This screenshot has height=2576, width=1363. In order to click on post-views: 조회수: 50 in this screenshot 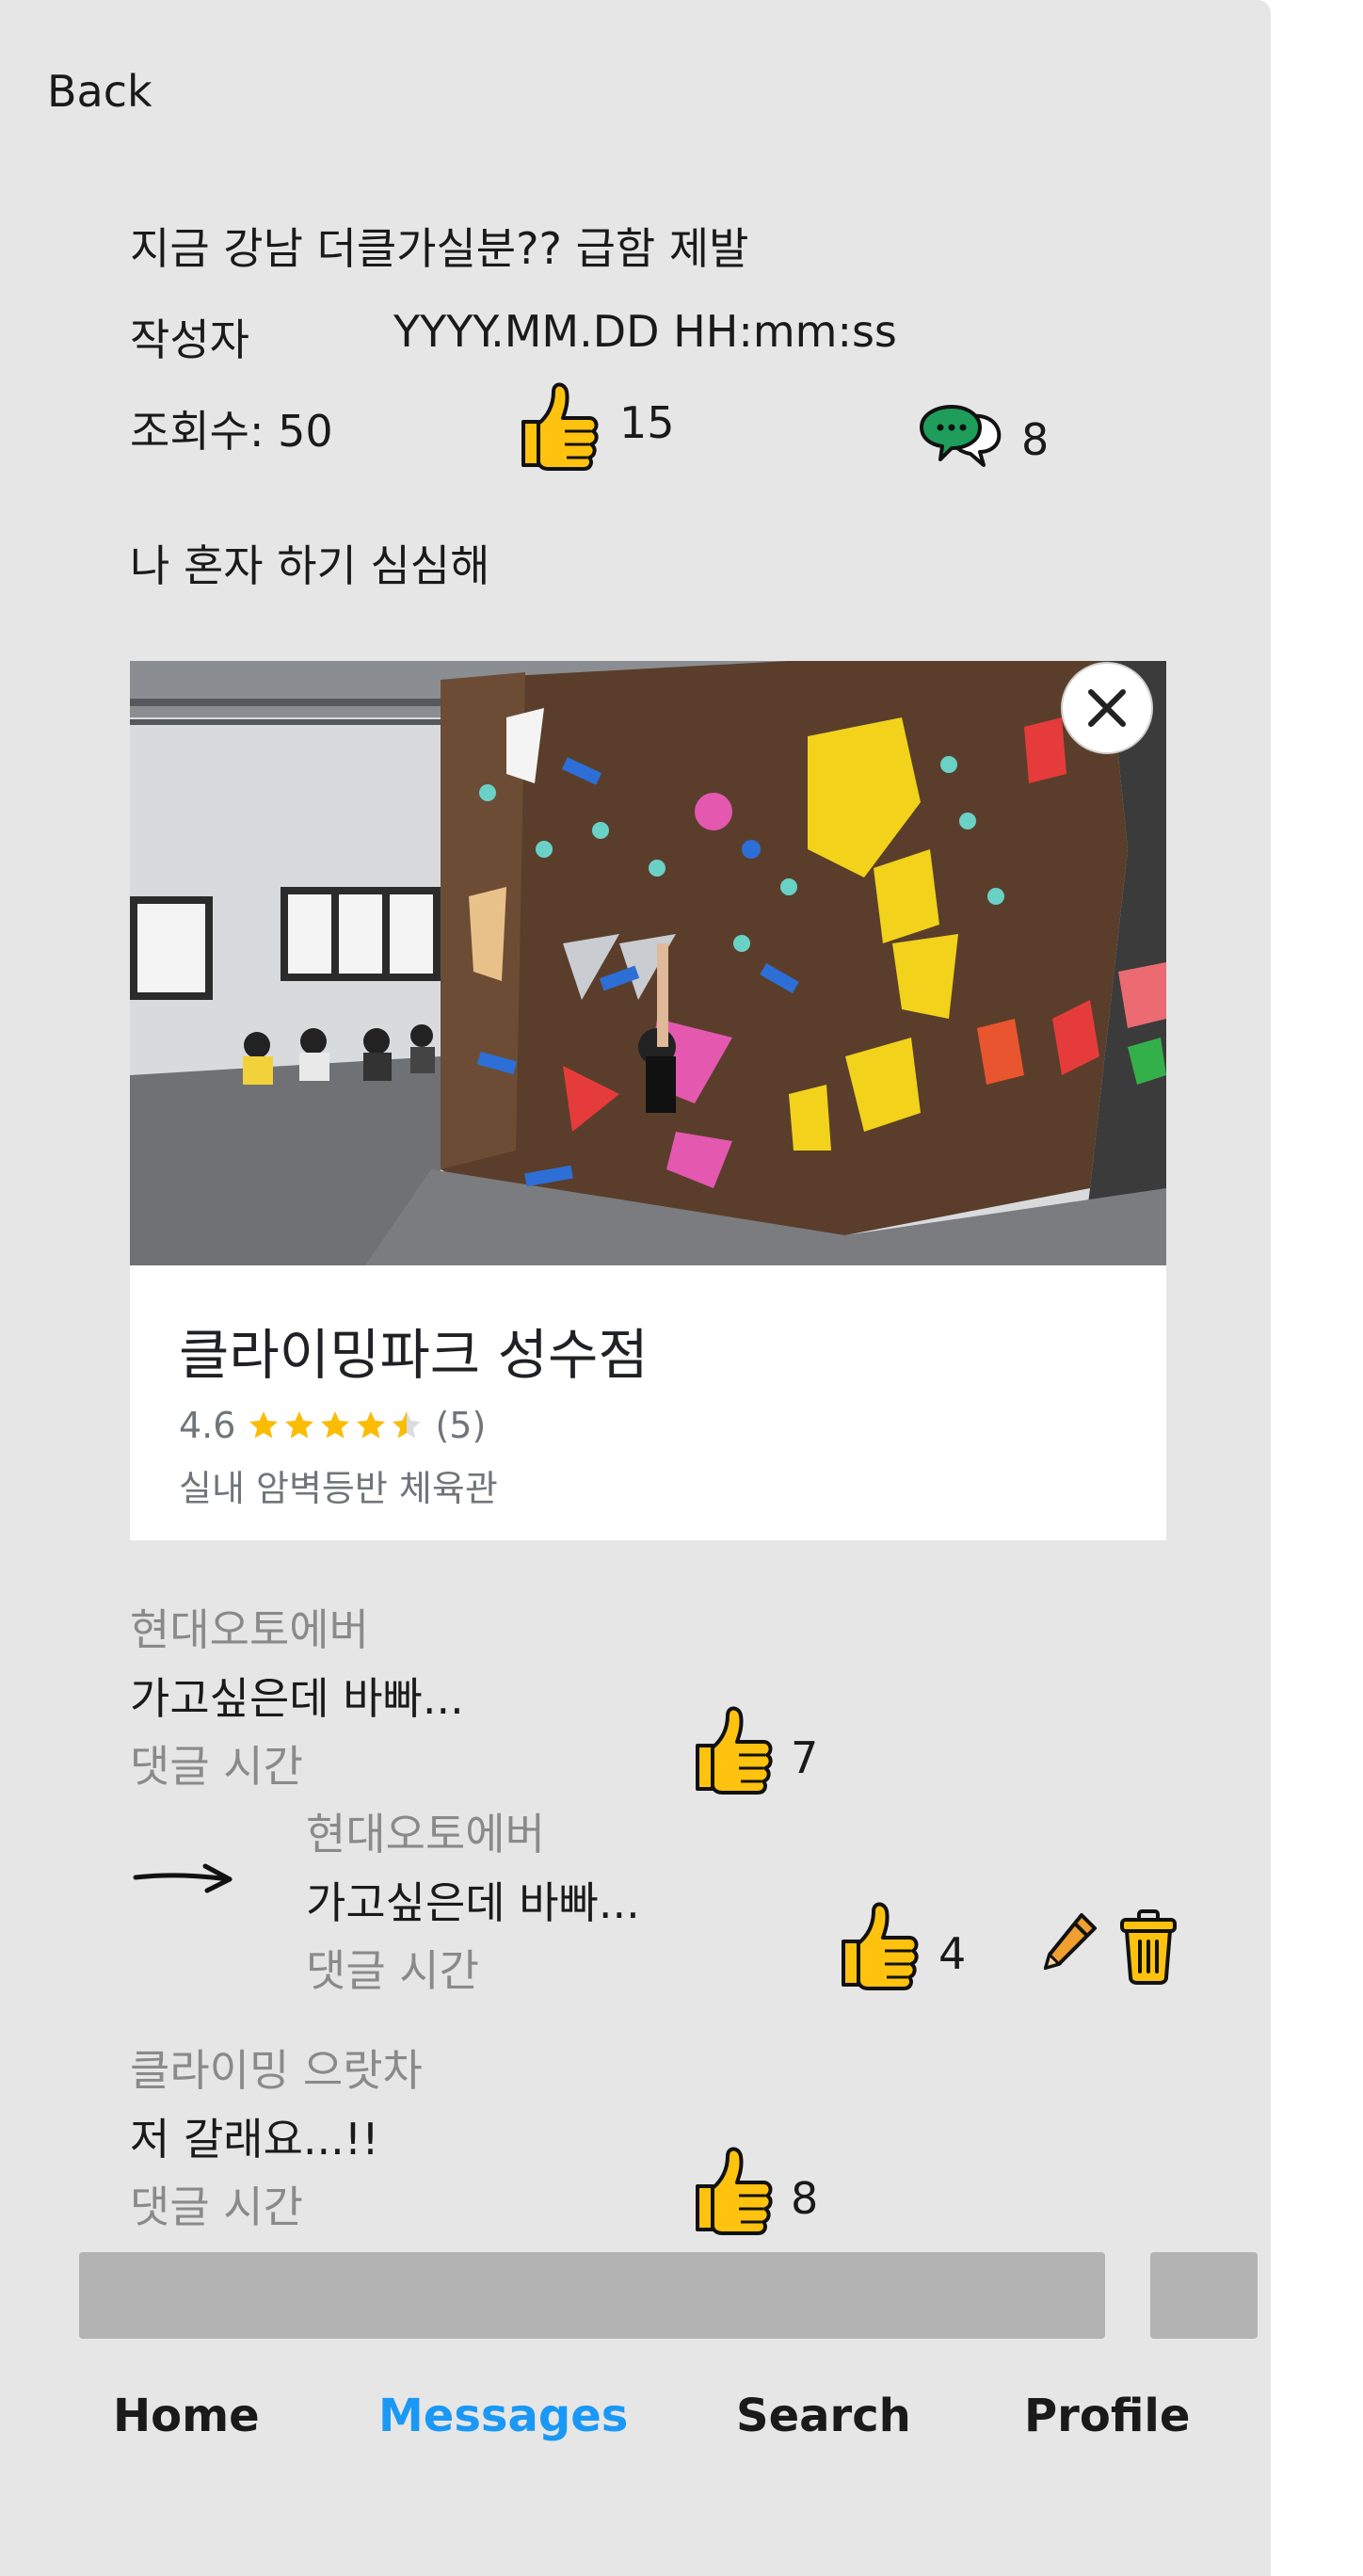, I will do `click(232, 431)`.